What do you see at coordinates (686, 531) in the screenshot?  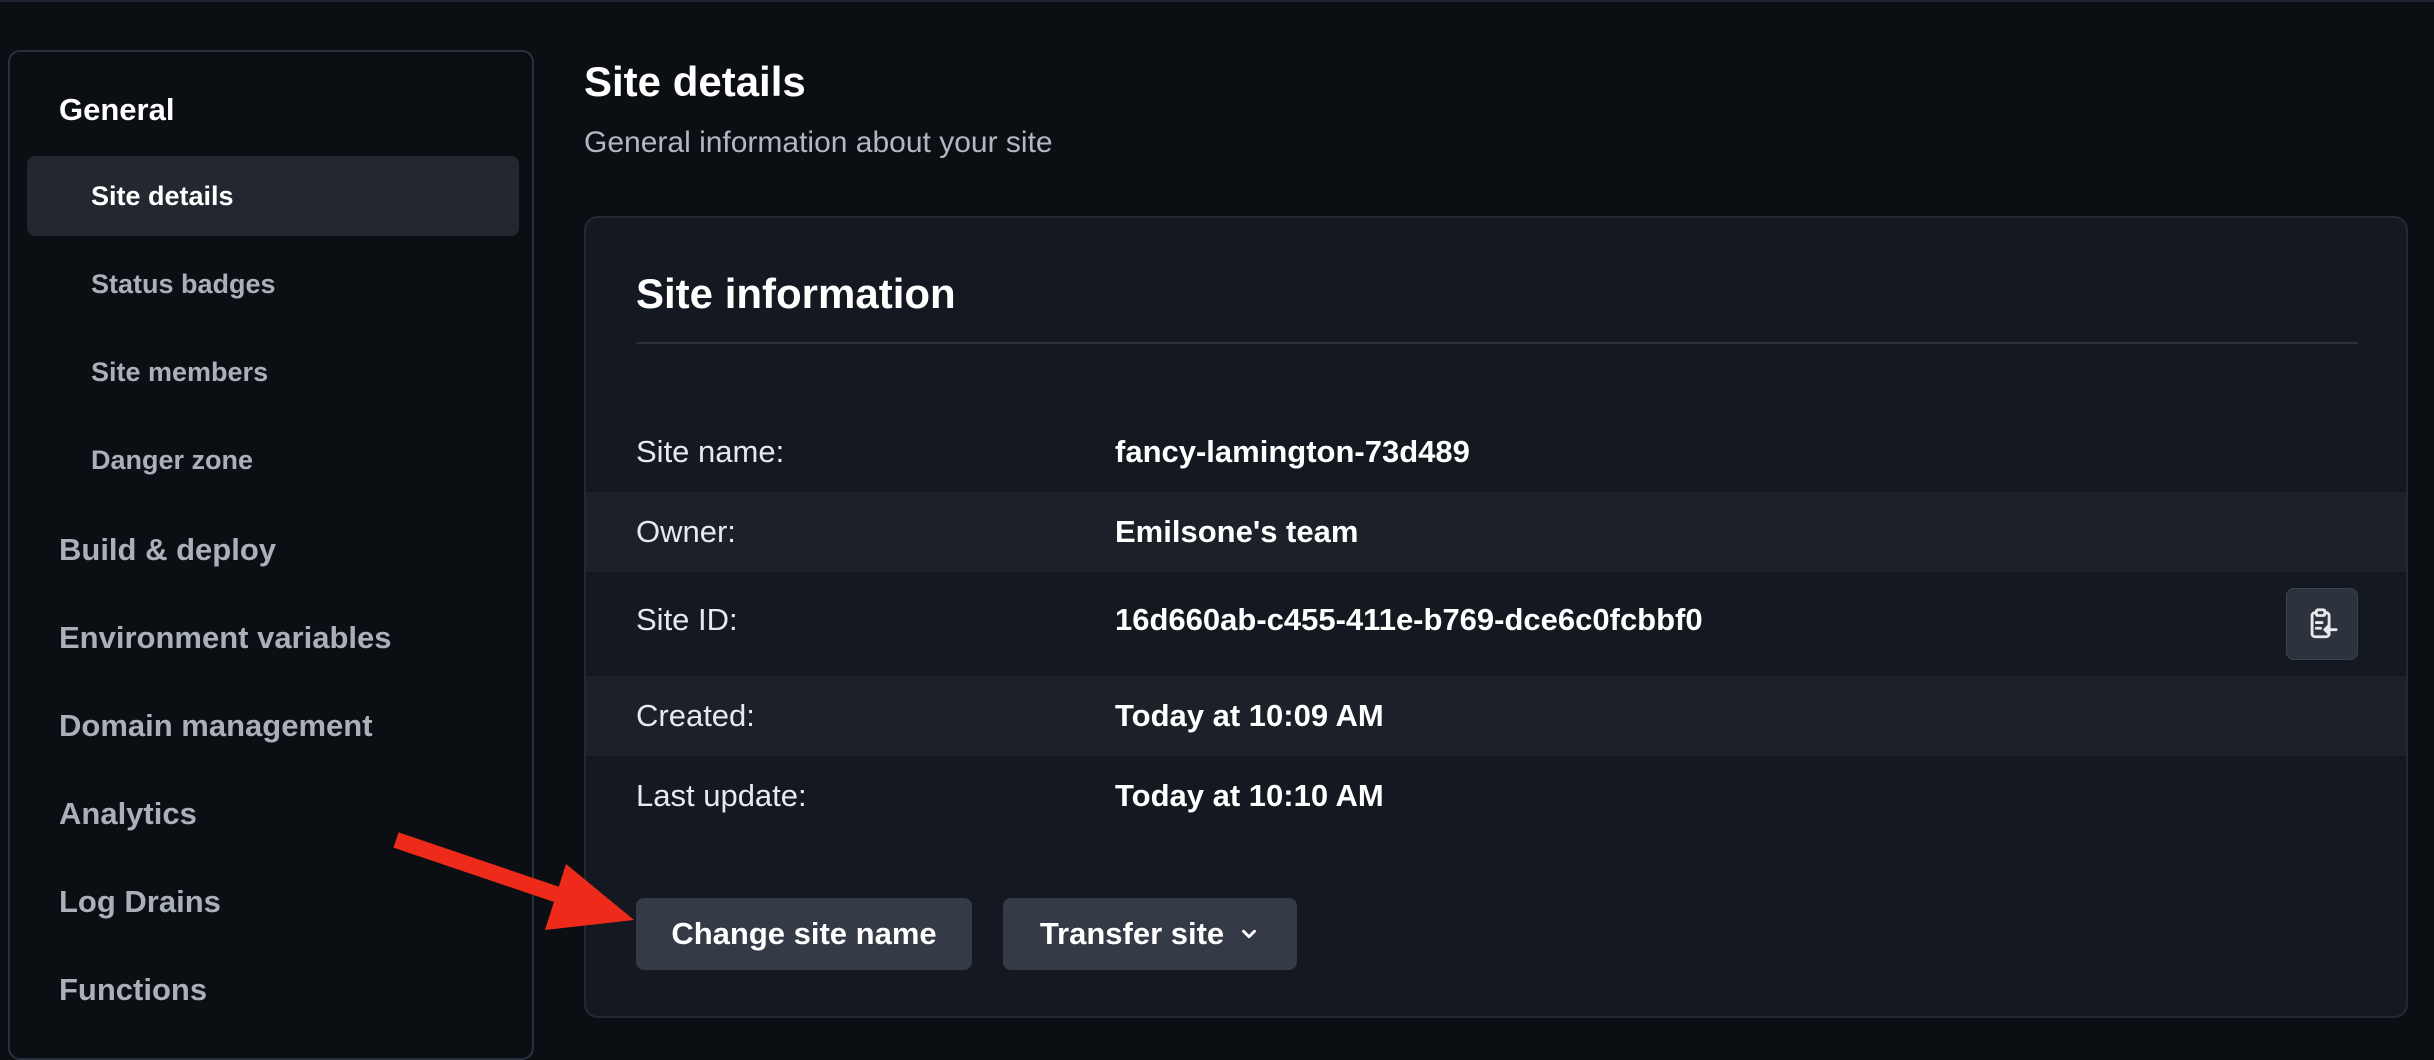 I see `row-label: Owner:` at bounding box center [686, 531].